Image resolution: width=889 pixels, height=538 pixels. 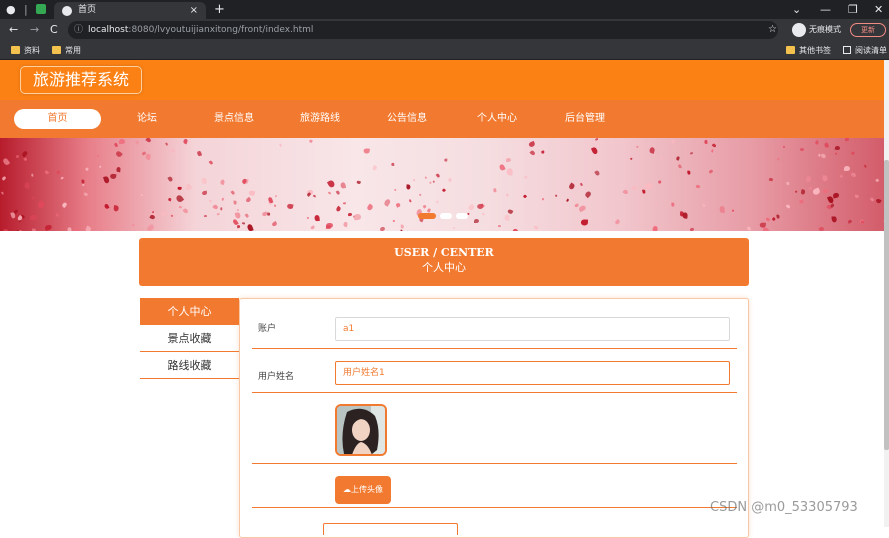 I want to click on tab-search-icon: ⌄, so click(x=796, y=9).